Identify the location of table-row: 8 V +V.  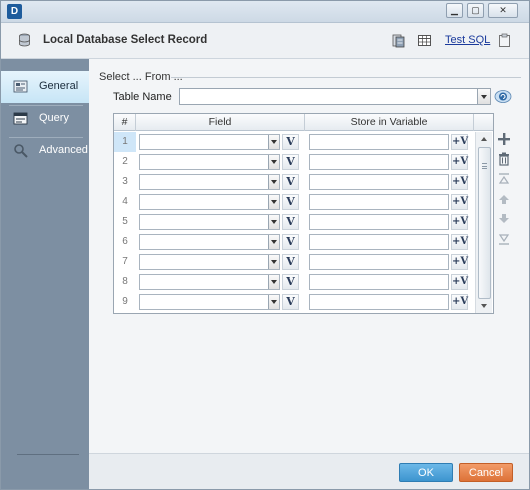
(294, 282).